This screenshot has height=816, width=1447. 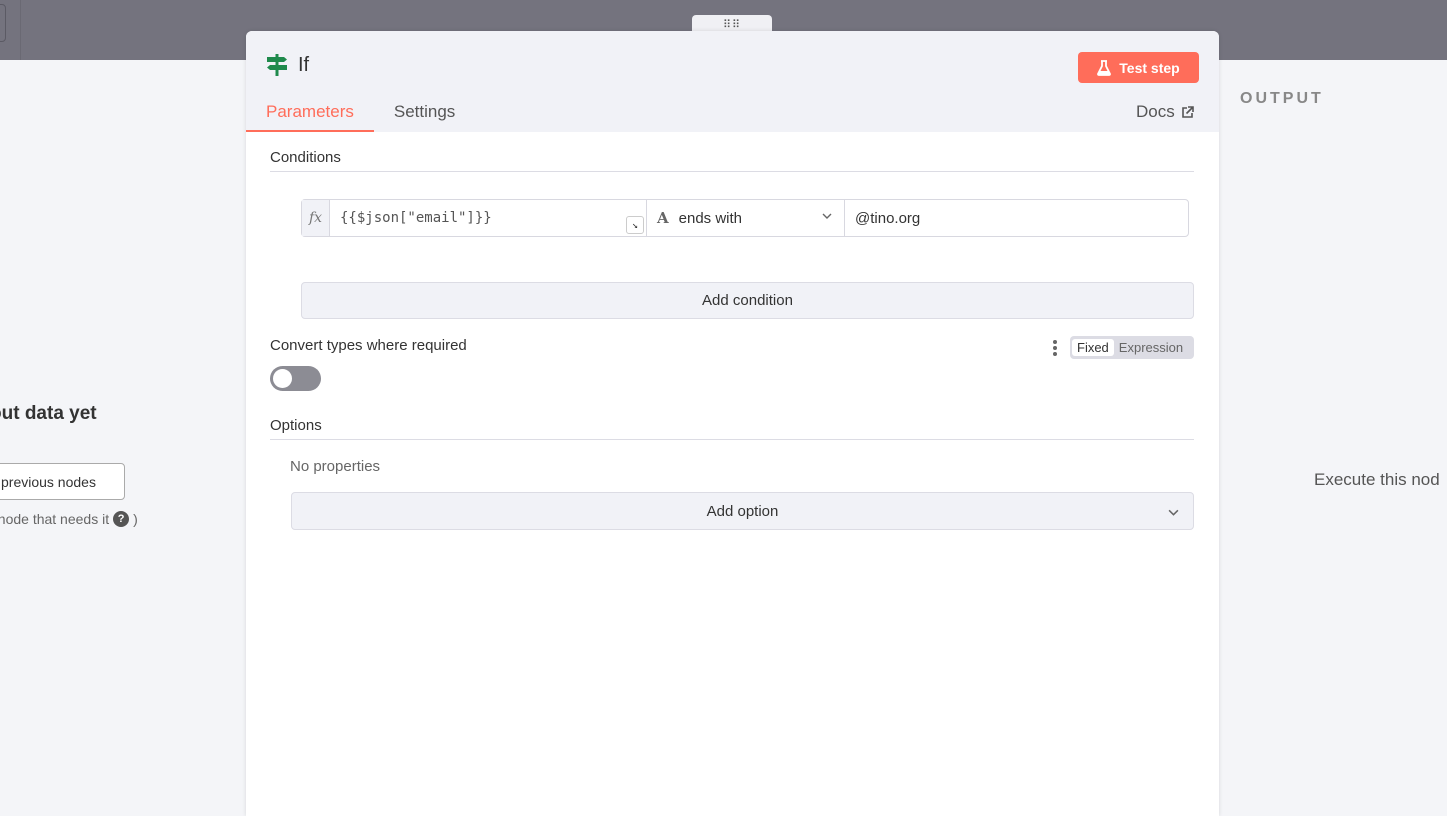 I want to click on expand-editor-icon: ↘, so click(x=635, y=225).